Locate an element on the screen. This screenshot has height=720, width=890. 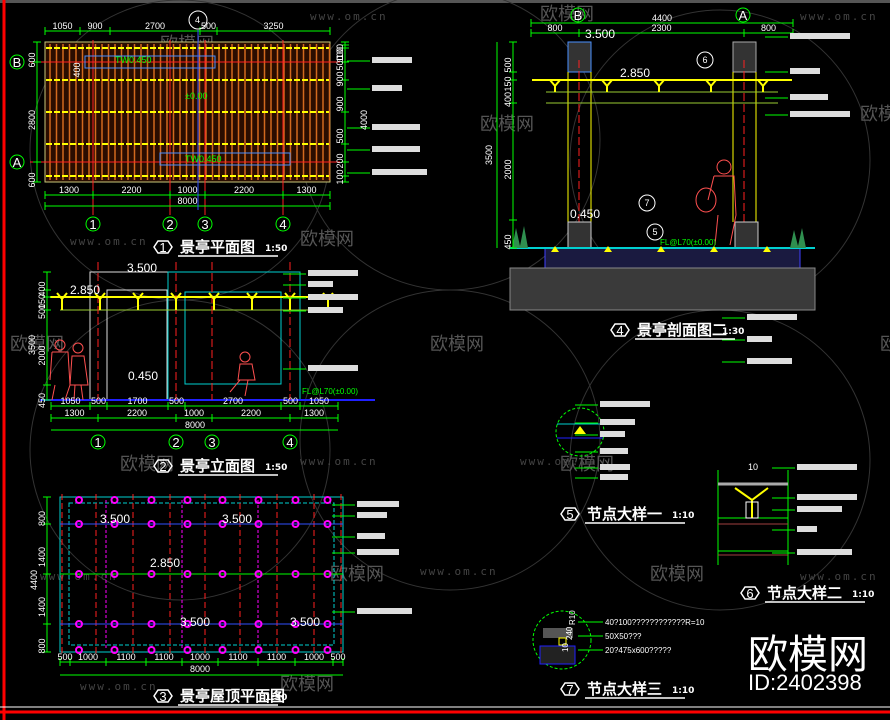
elev-axis-4: 4 is located at coordinates (289, 442).